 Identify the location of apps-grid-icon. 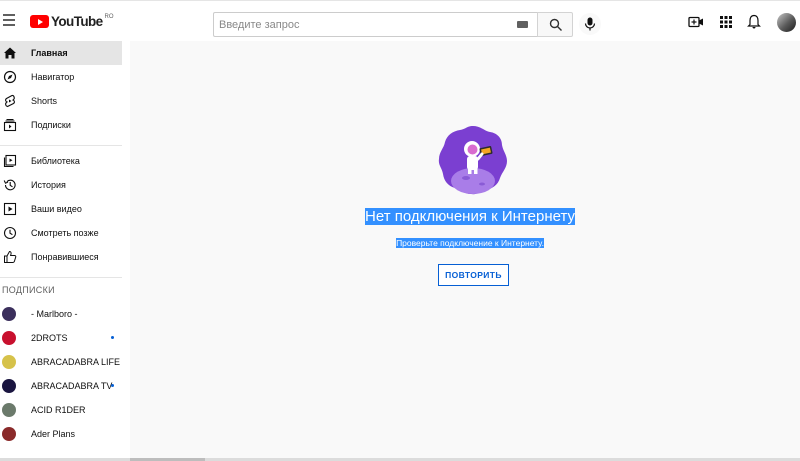
(726, 22).